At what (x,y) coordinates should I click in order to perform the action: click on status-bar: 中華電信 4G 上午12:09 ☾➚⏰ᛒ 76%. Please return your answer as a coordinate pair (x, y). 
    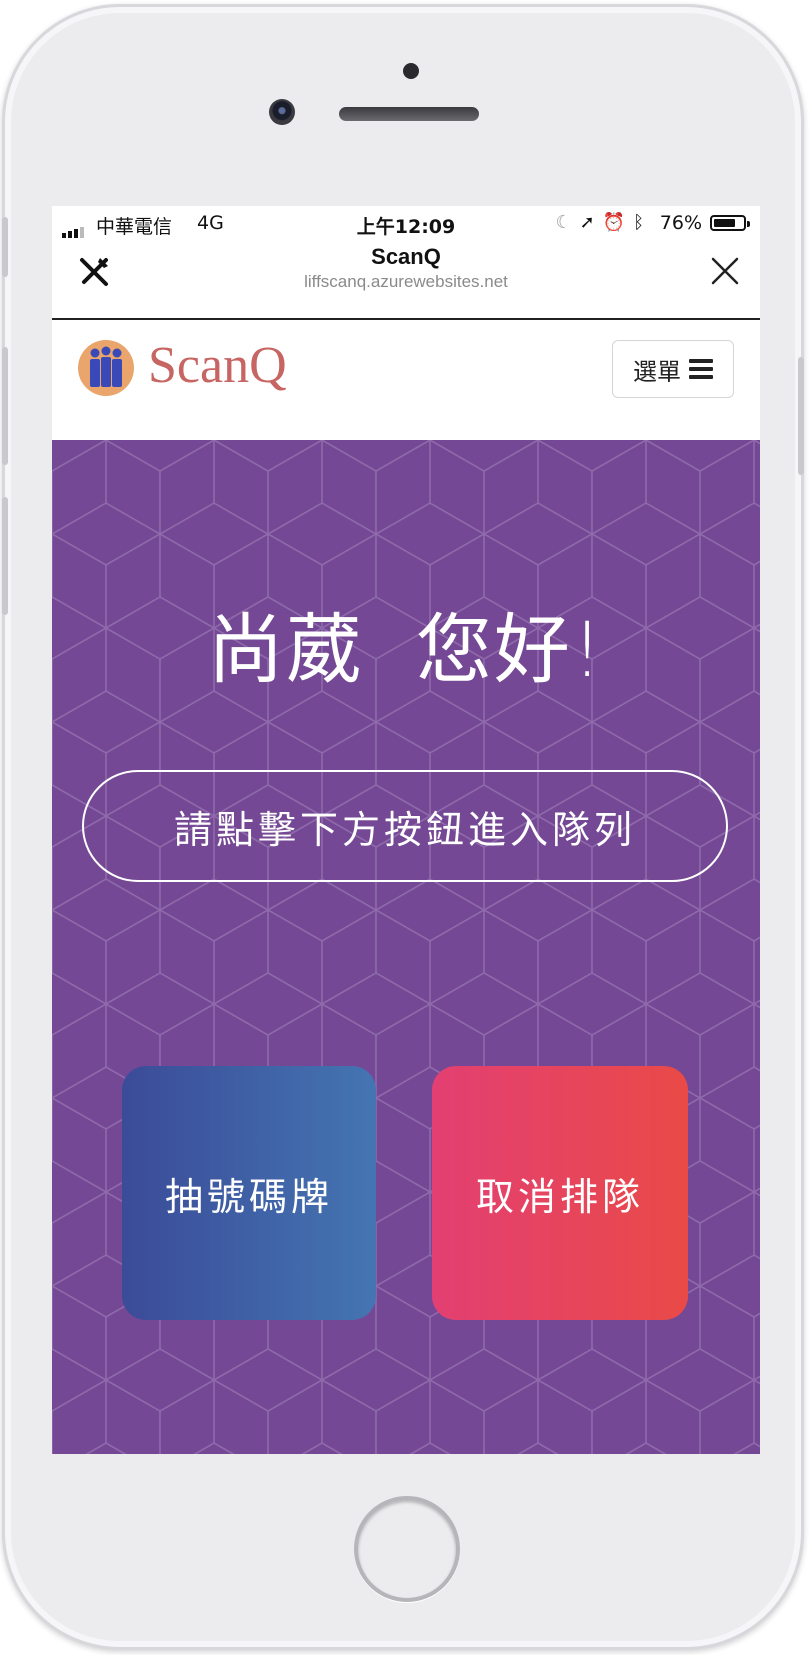
    Looking at the image, I should click on (406, 223).